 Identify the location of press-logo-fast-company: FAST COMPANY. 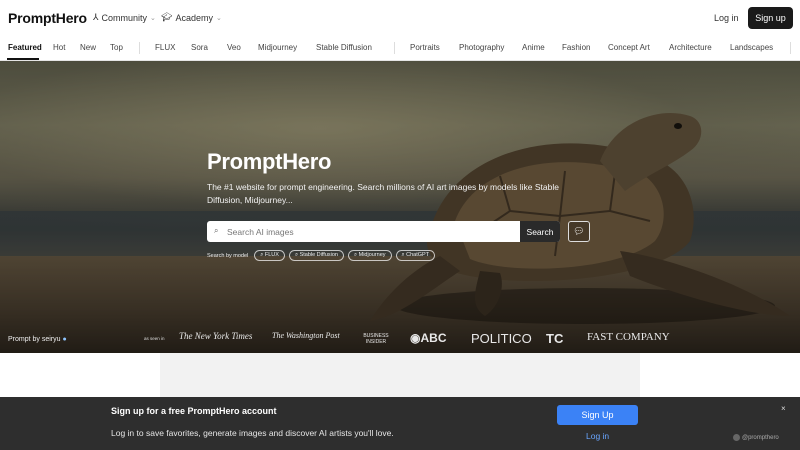
(628, 337).